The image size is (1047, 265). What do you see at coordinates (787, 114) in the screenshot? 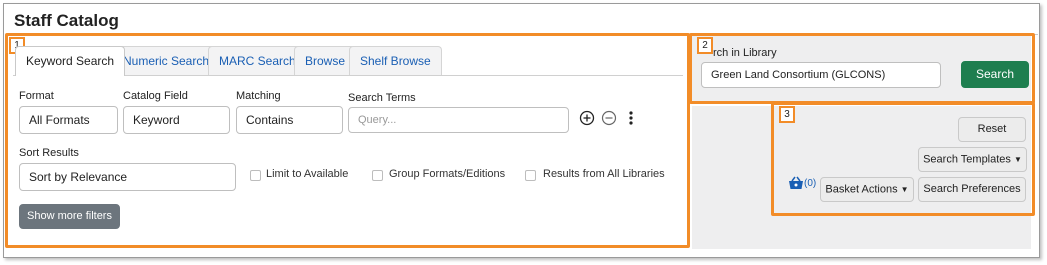
I see `callout-number-3: 3` at bounding box center [787, 114].